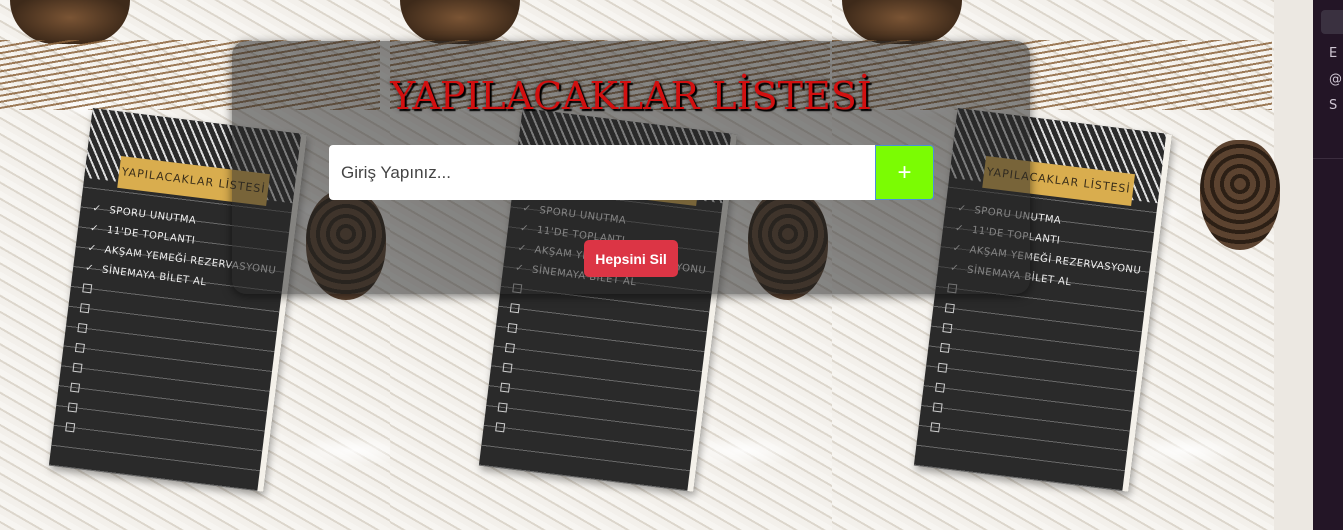 The height and width of the screenshot is (530, 1343). I want to click on todo-input, so click(602, 172).